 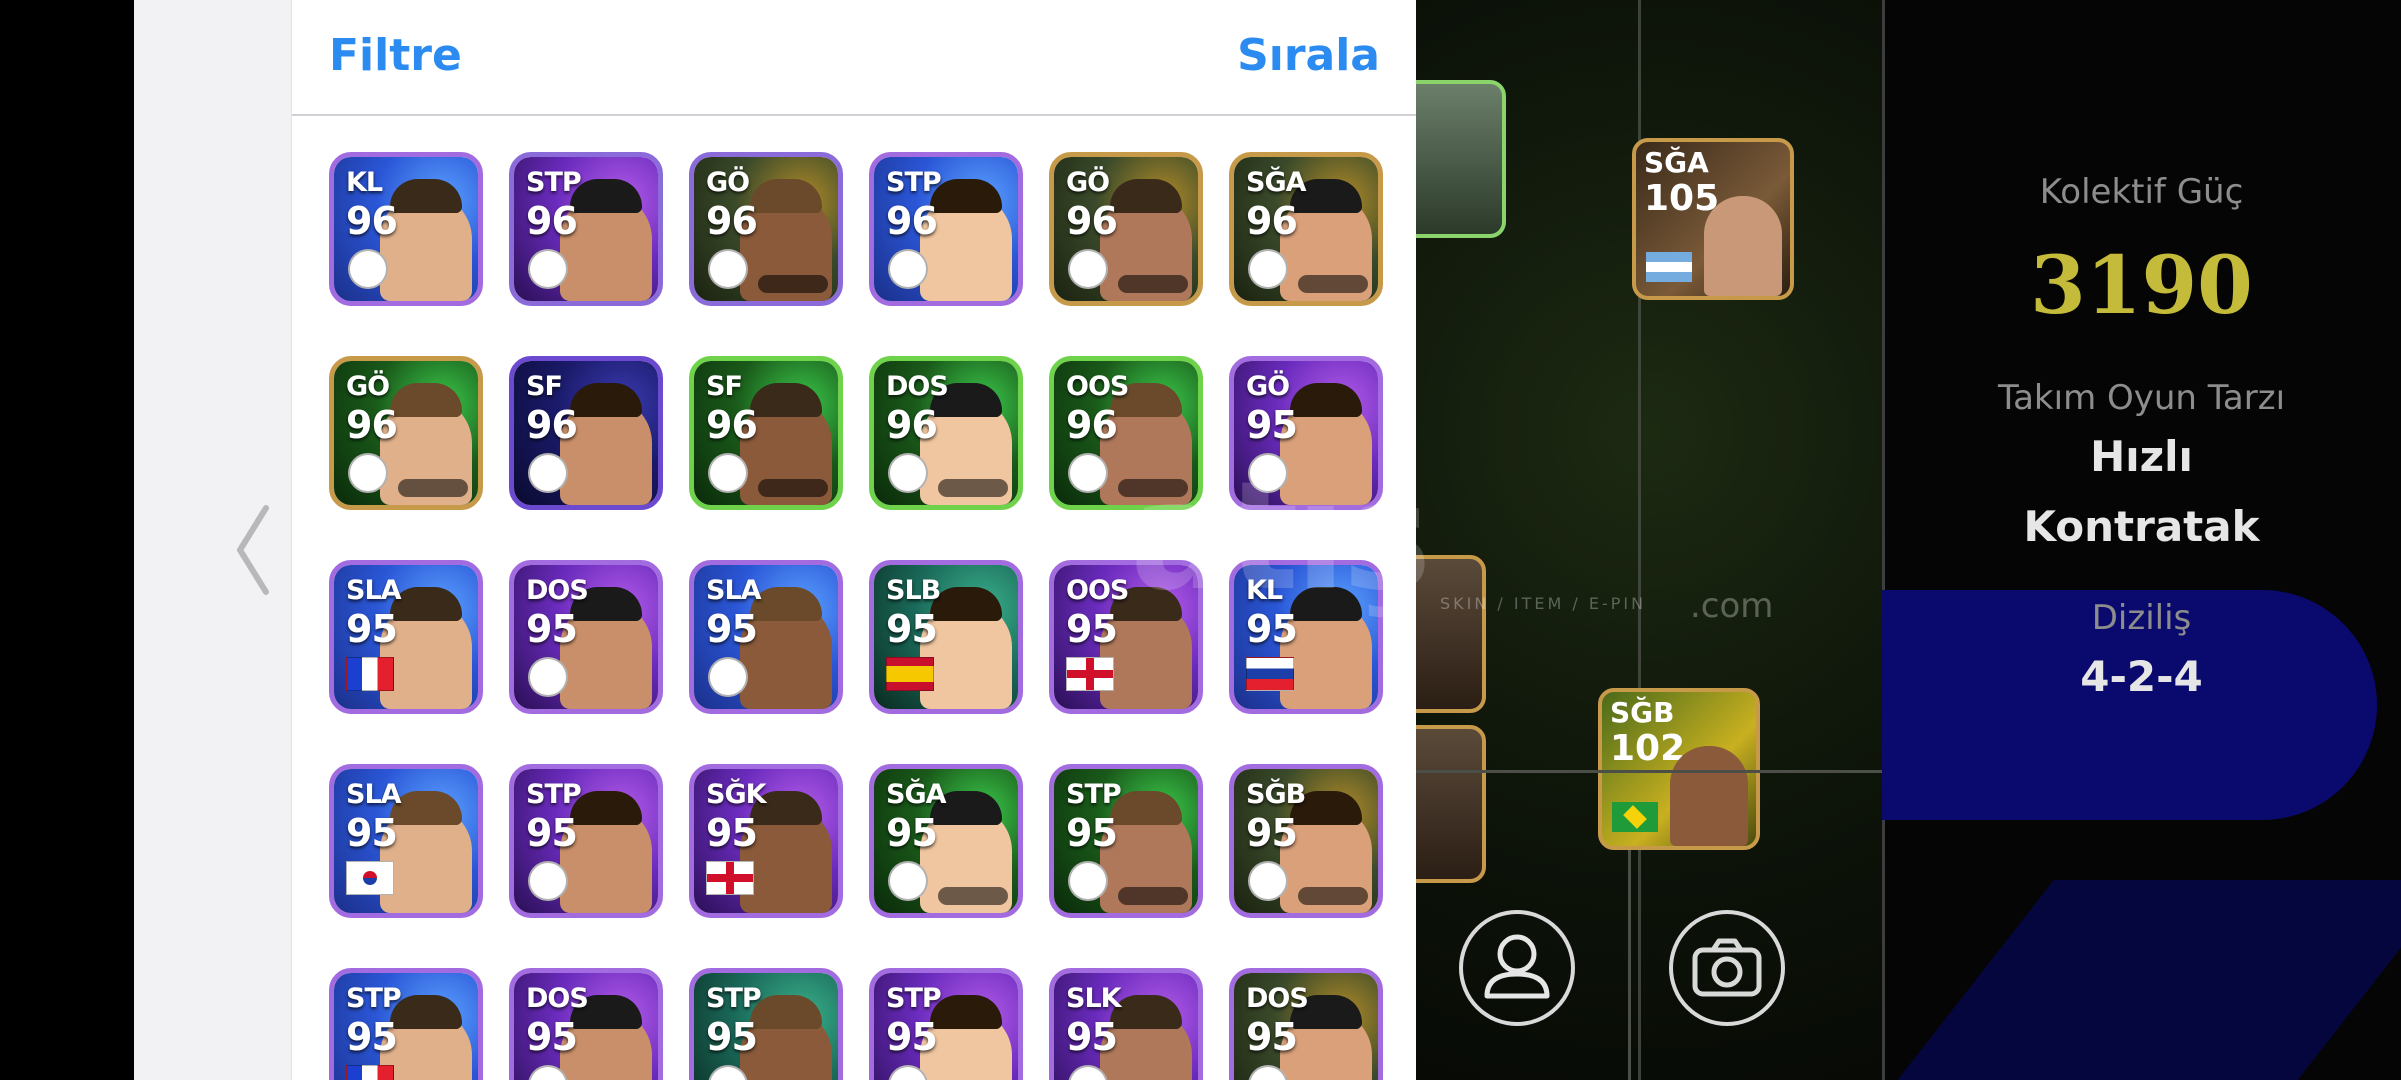 I want to click on player-position: KL, so click(x=364, y=182).